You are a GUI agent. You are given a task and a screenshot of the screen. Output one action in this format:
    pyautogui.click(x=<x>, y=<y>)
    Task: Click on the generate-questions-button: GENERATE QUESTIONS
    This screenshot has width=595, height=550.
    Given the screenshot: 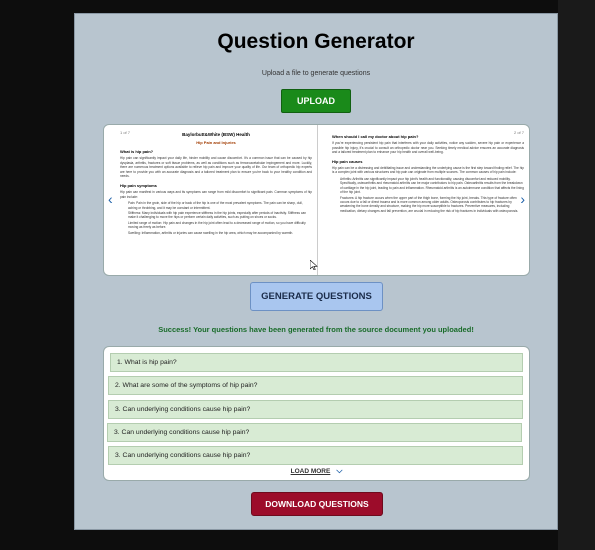 What is the action you would take?
    pyautogui.click(x=316, y=296)
    